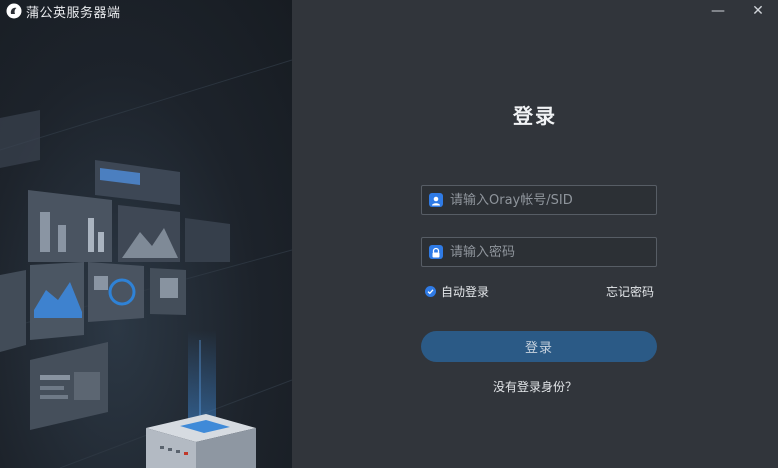 The image size is (778, 468). What do you see at coordinates (73, 13) in the screenshot?
I see `window-title: 蒲公英服务器端` at bounding box center [73, 13].